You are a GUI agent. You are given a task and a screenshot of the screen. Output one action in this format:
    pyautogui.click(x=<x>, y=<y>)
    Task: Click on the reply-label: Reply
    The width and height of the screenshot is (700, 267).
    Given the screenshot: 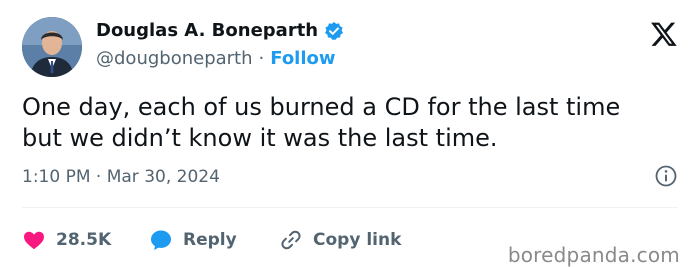 What is the action you would take?
    pyautogui.click(x=210, y=240)
    